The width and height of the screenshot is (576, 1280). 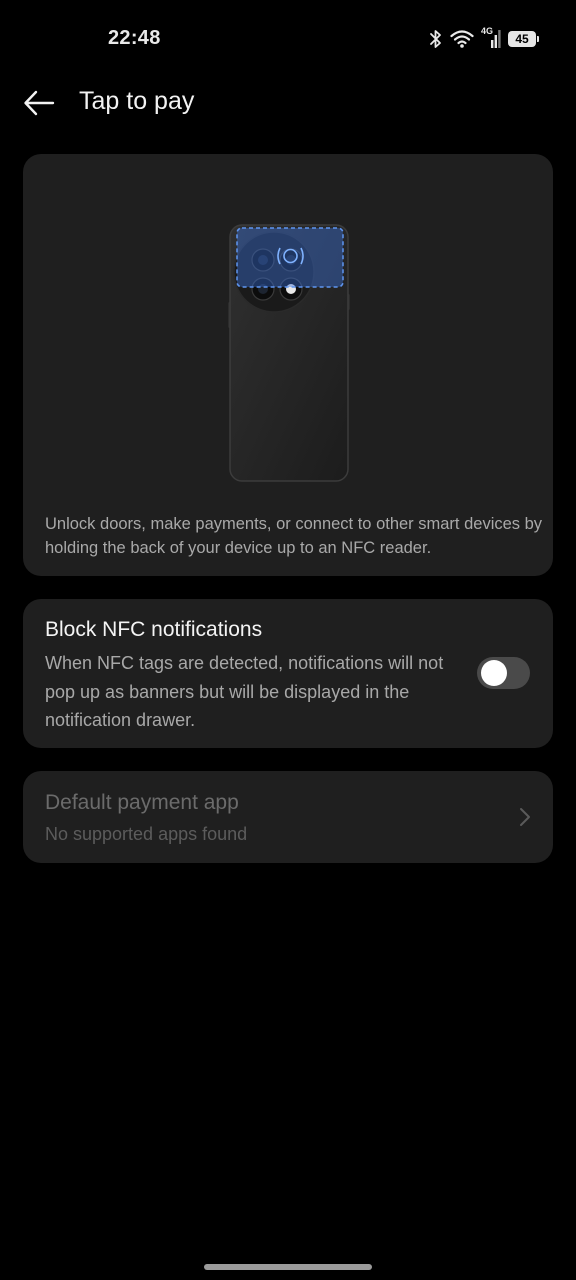 I want to click on back-button, so click(x=39, y=103).